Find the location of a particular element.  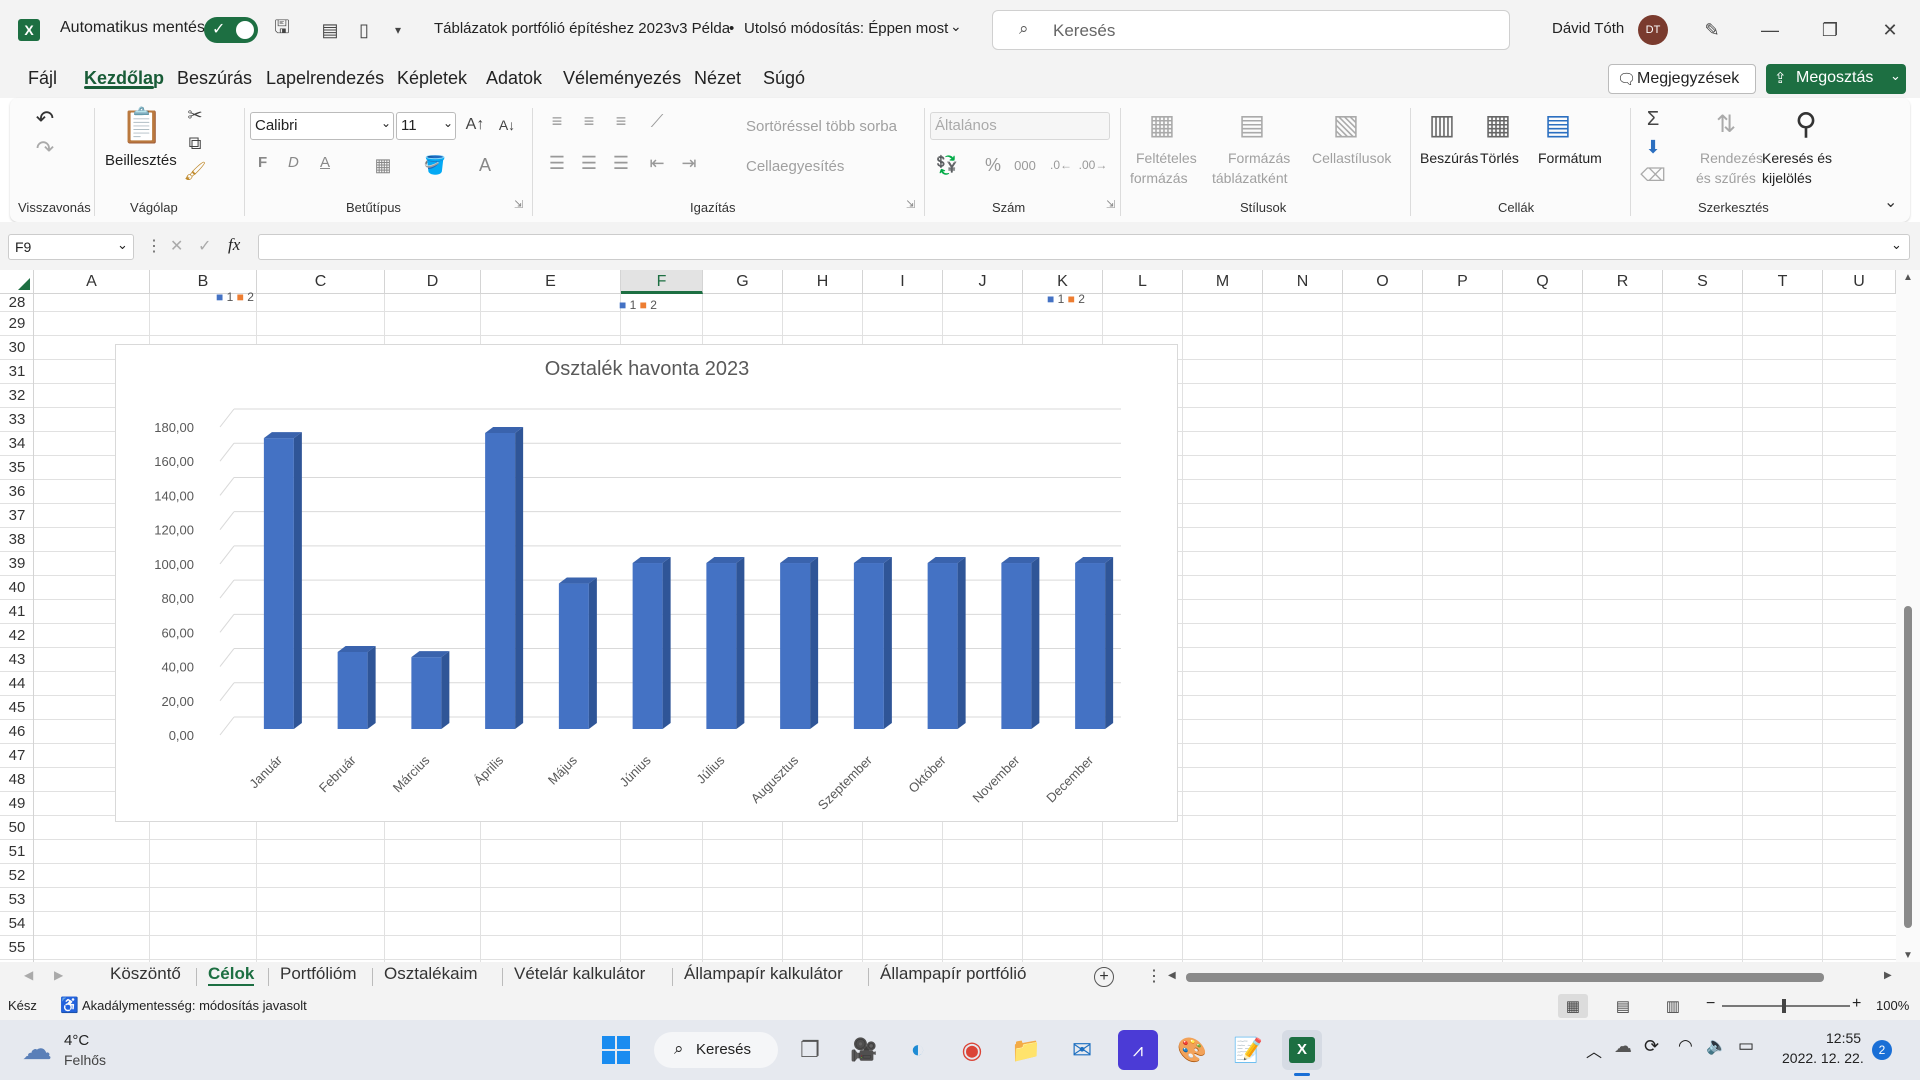

zoom-in-icon: + is located at coordinates (1856, 1004).